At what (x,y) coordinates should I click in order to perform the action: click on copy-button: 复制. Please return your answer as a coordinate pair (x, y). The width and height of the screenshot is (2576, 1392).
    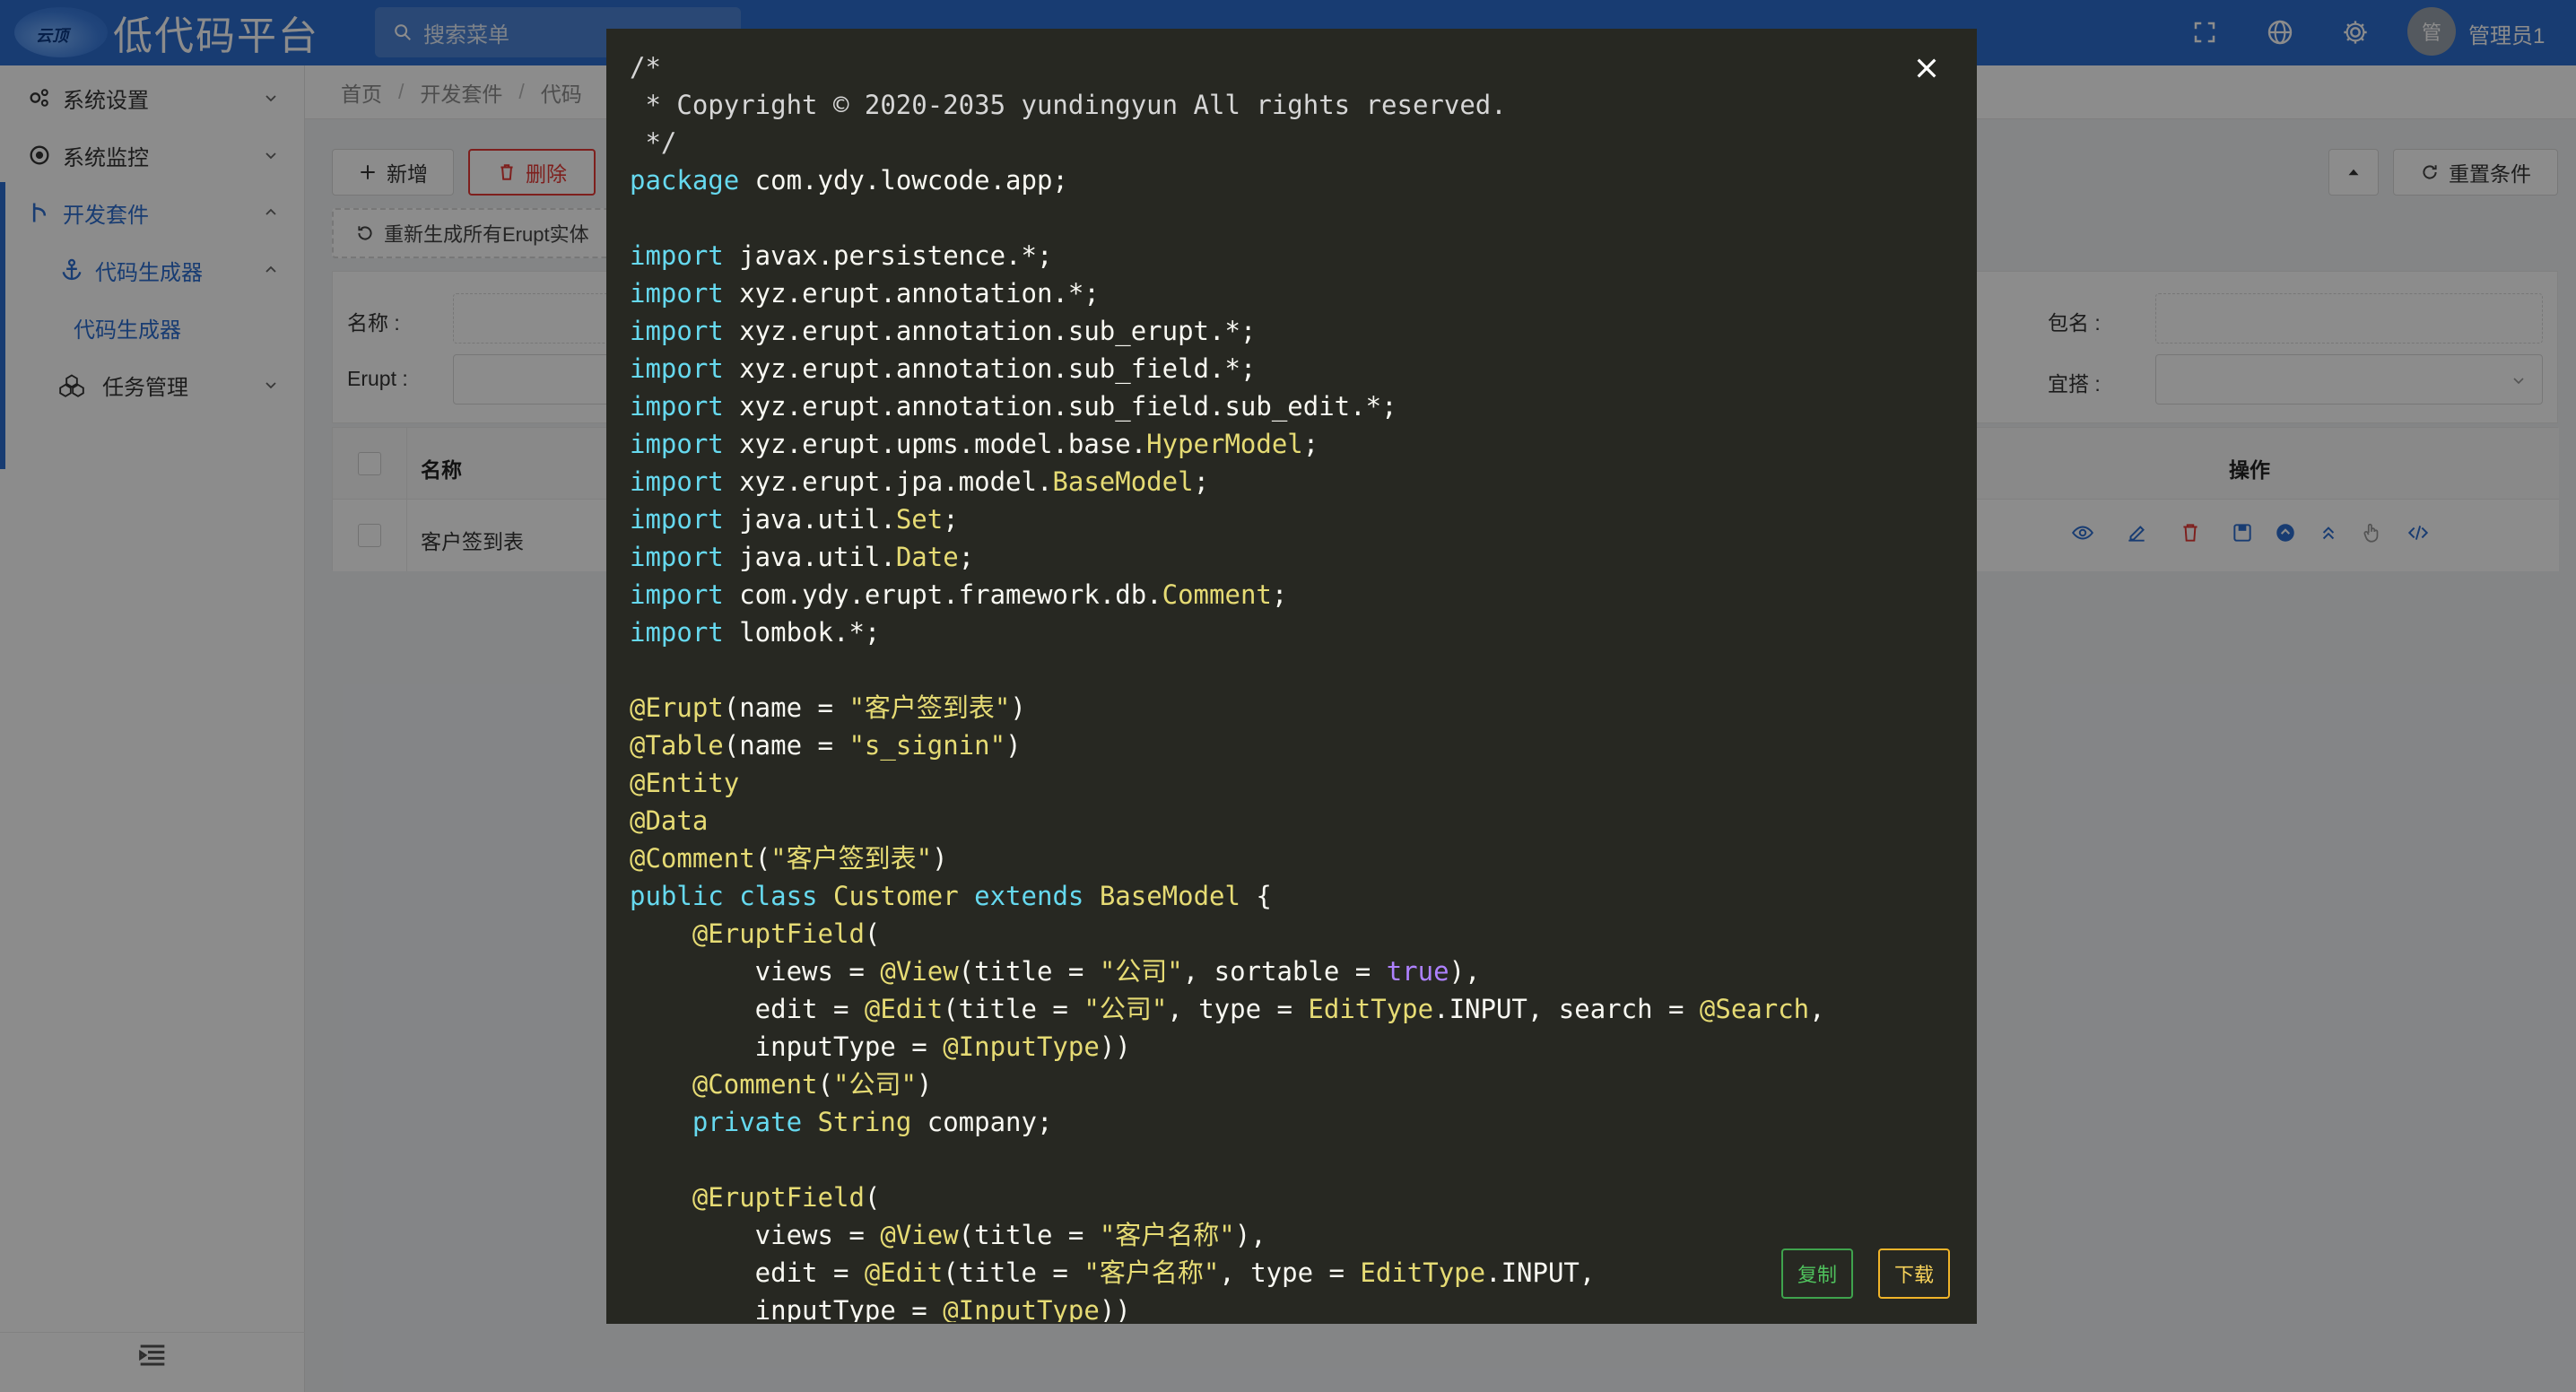
    Looking at the image, I should click on (1817, 1274).